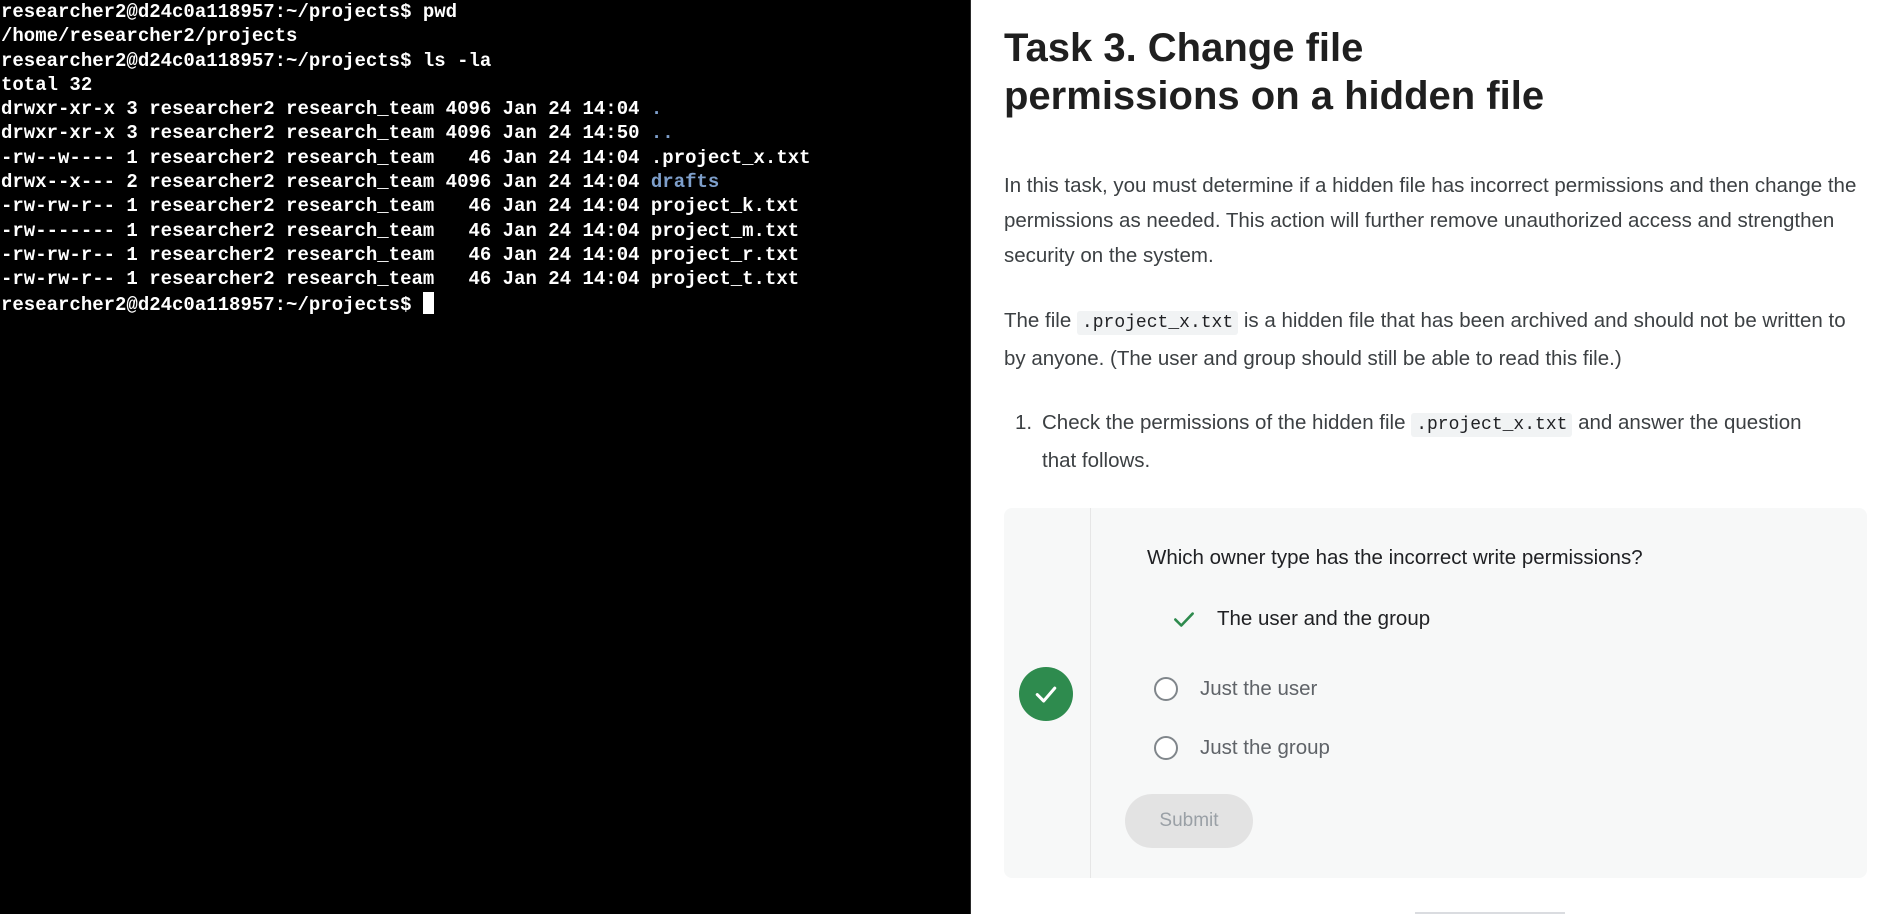  I want to click on text-segment: The file, so click(1040, 320).